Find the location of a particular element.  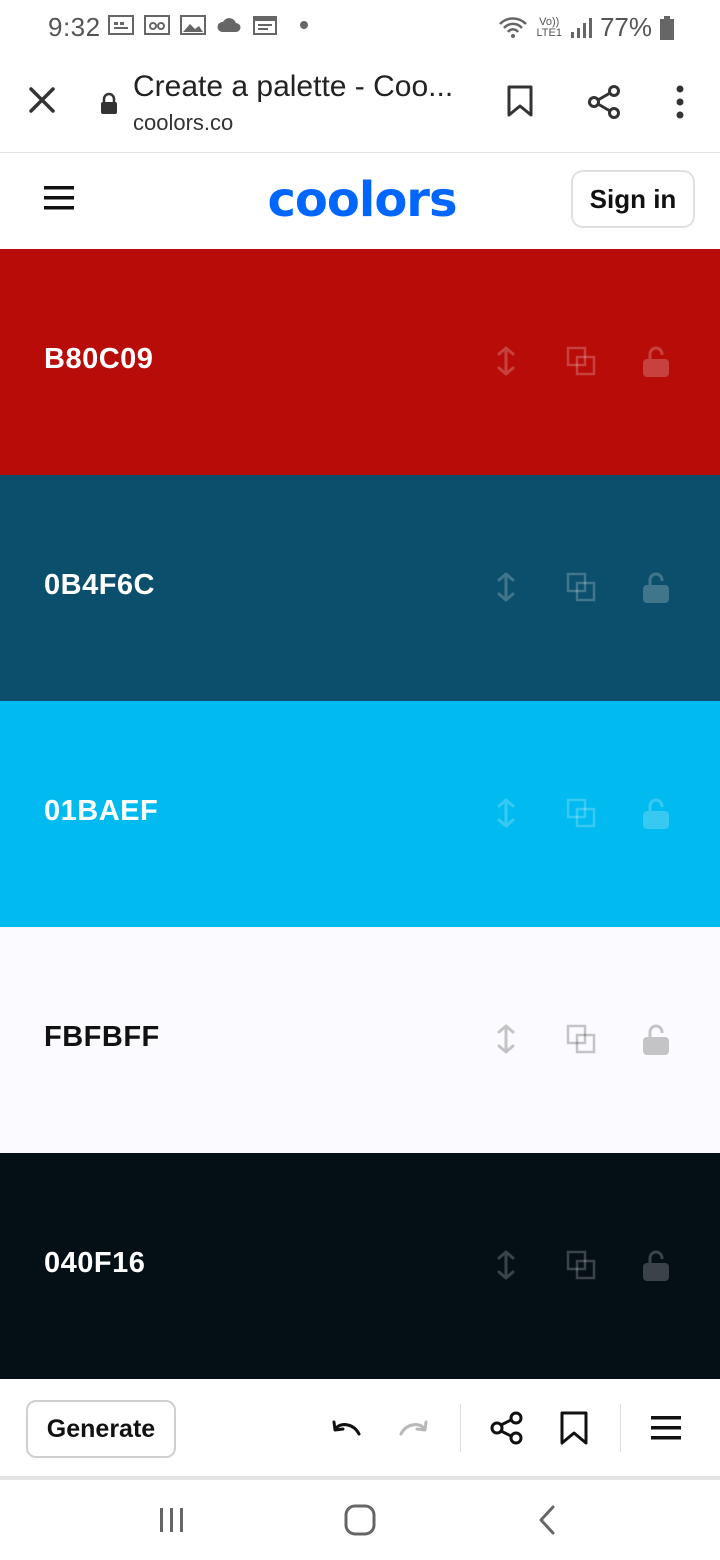

hex-code: 01BAEF is located at coordinates (101, 811).